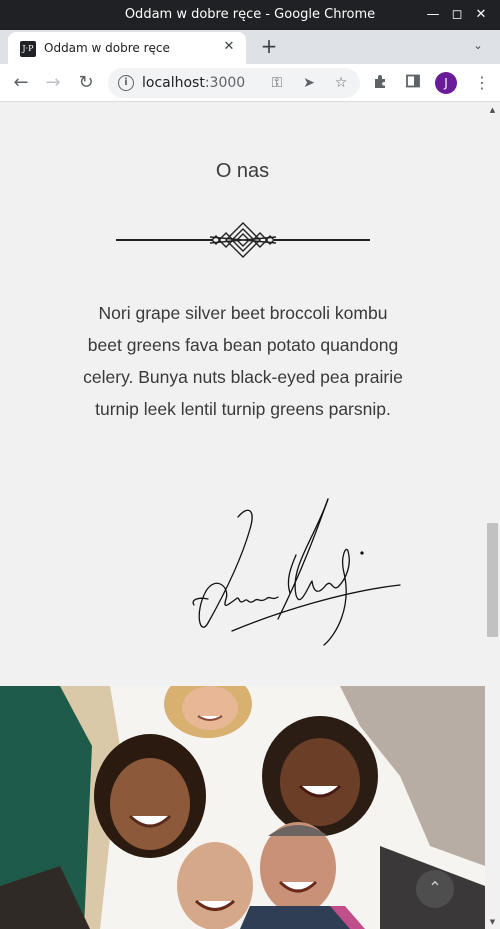 This screenshot has width=500, height=929. What do you see at coordinates (243, 240) in the screenshot?
I see `ornament-divider` at bounding box center [243, 240].